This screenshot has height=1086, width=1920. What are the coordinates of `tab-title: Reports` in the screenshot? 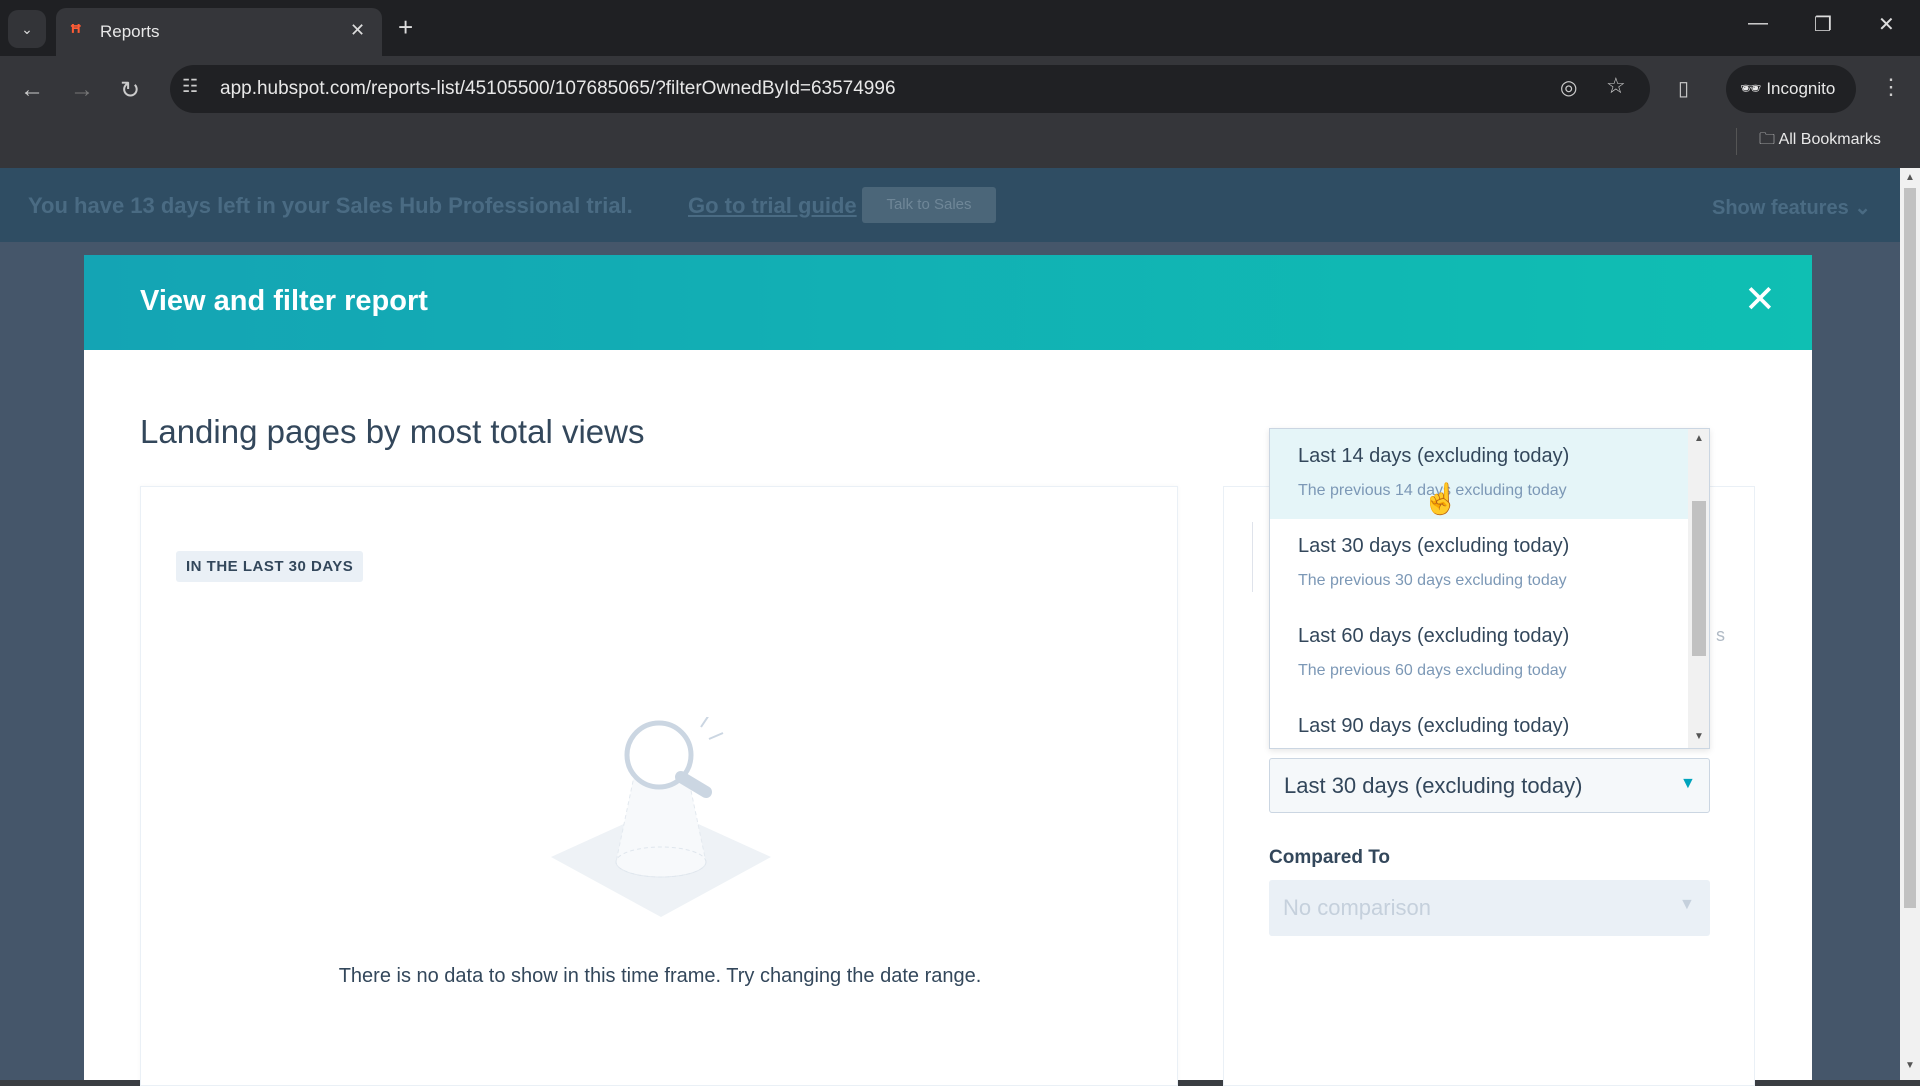 It's located at (130, 31).